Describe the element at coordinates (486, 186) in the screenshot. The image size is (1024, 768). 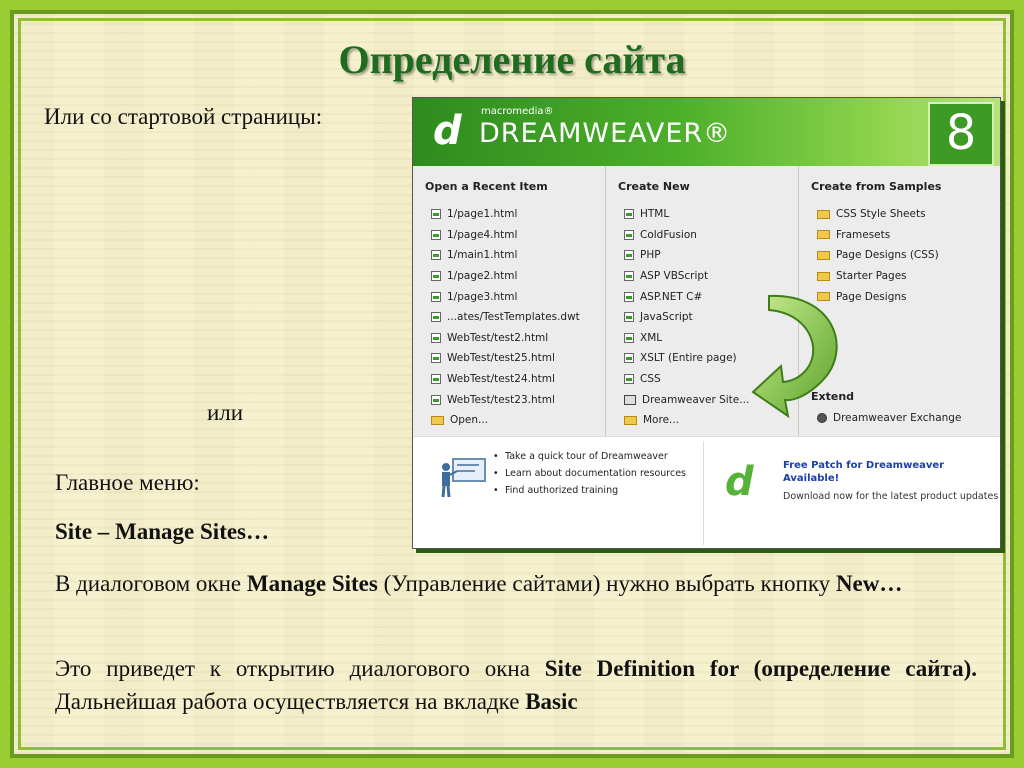
I see `open-recent-heading: Open a Recent Item` at that location.